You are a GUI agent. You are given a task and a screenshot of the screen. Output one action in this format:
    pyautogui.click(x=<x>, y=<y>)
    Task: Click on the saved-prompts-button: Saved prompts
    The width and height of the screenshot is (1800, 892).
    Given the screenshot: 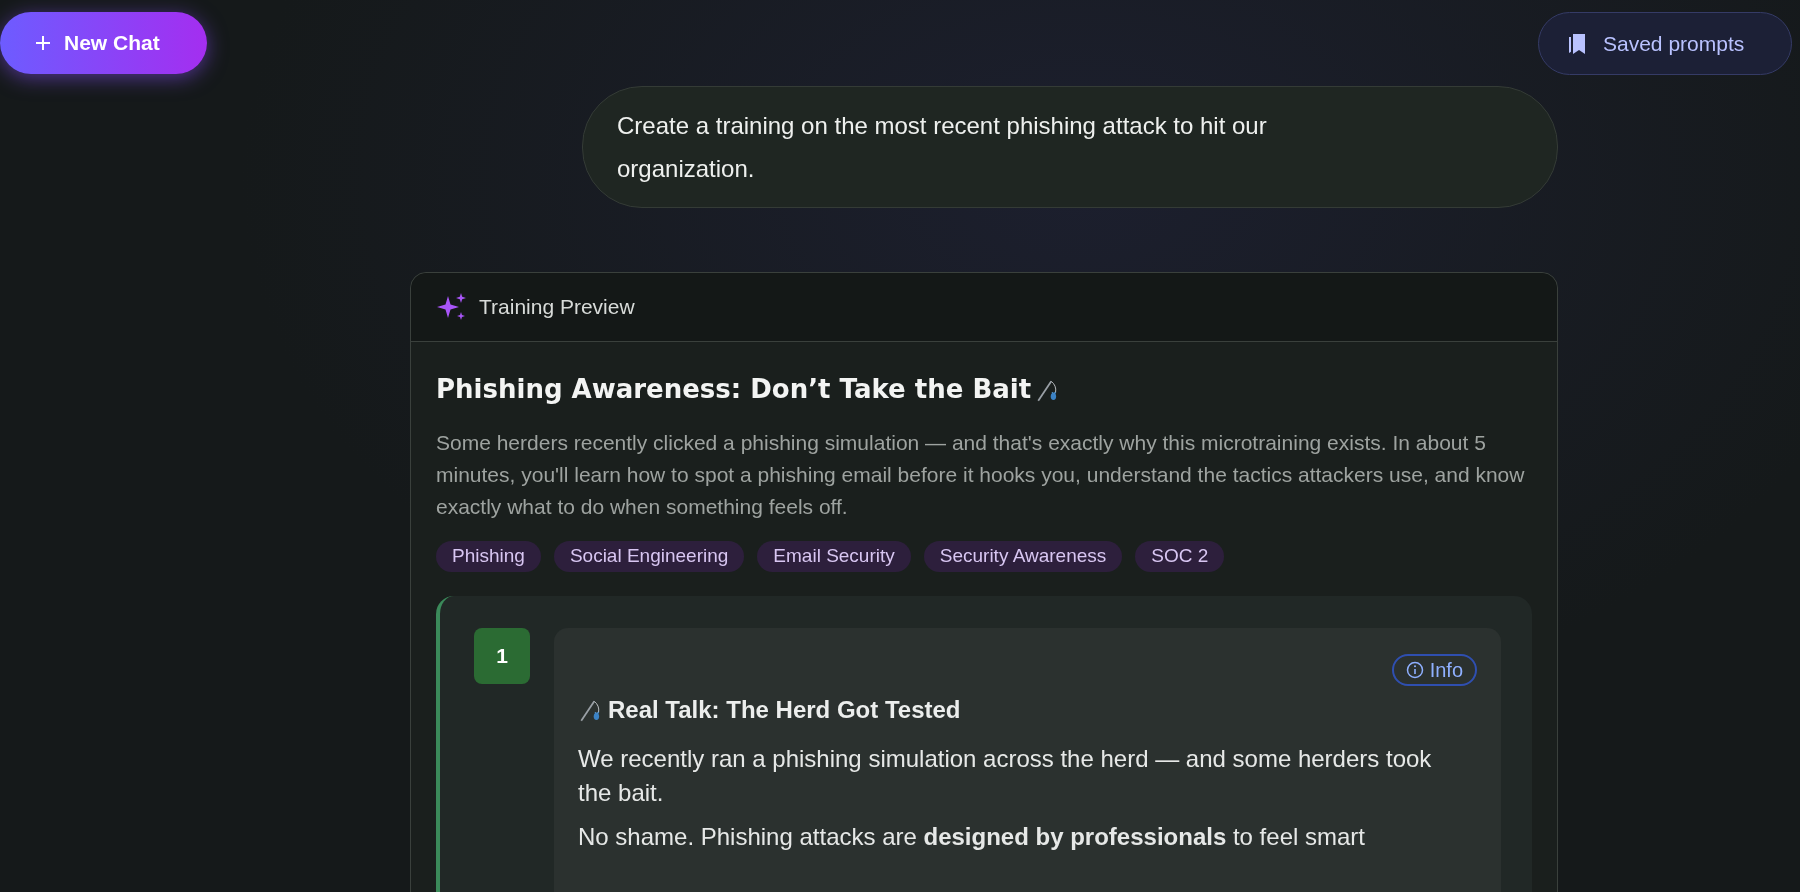 What is the action you would take?
    pyautogui.click(x=1665, y=43)
    